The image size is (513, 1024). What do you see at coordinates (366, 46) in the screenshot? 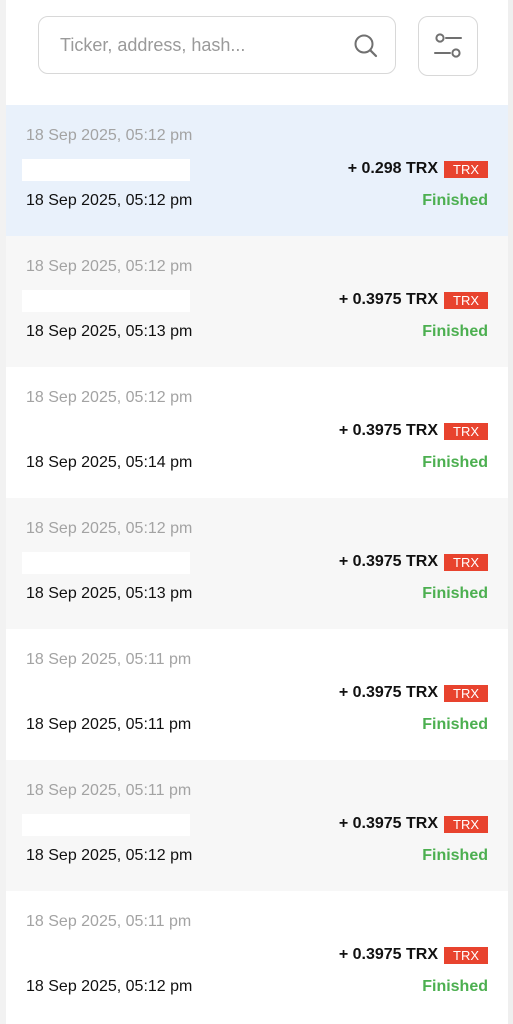
I see `search-icon` at bounding box center [366, 46].